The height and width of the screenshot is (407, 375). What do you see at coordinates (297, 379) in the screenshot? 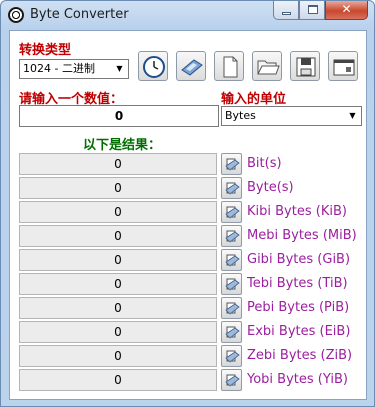
I see `unit-label: Yobi Bytes (YiB)` at bounding box center [297, 379].